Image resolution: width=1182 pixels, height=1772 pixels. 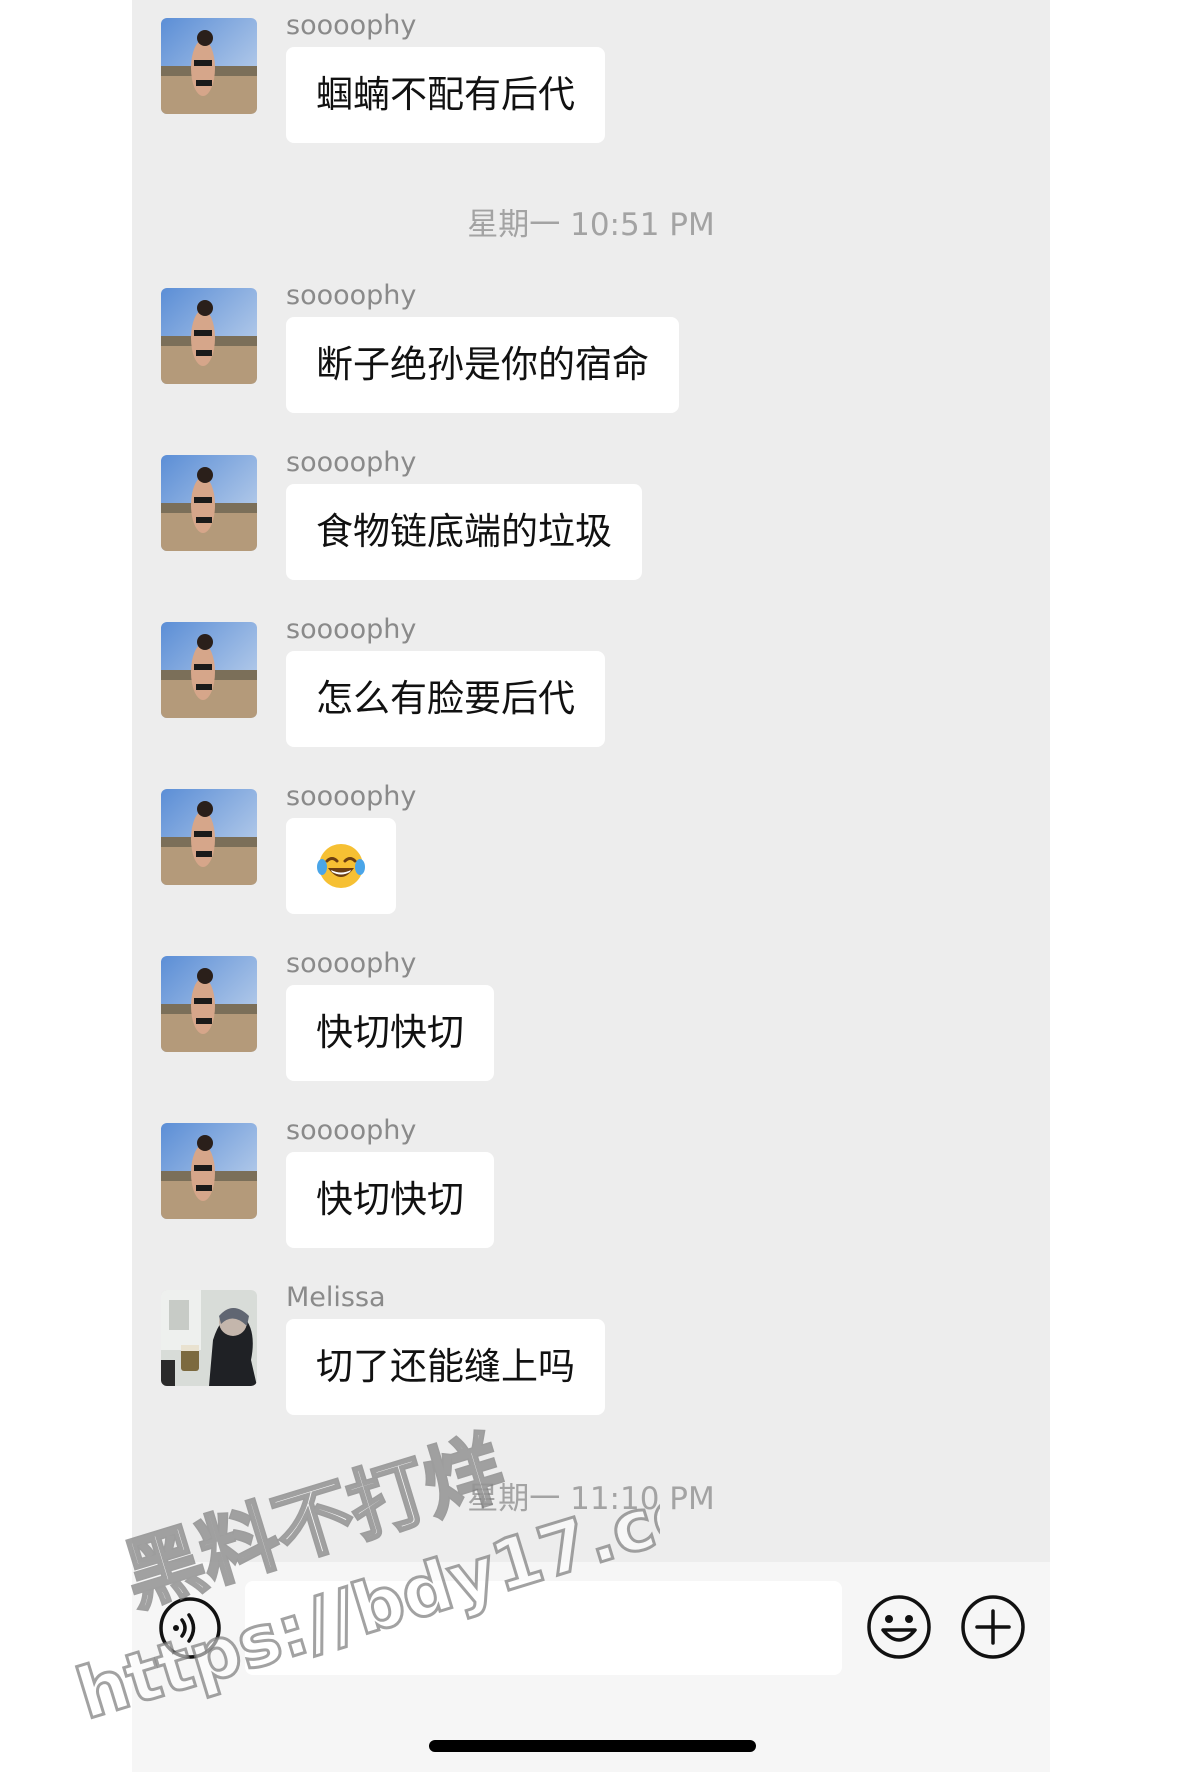 I want to click on input-bar, so click(x=591, y=1667).